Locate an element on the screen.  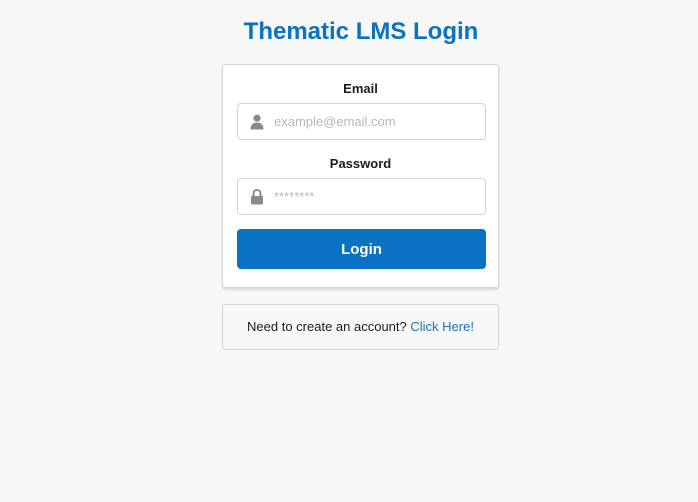
email-field-wrapper is located at coordinates (361, 121).